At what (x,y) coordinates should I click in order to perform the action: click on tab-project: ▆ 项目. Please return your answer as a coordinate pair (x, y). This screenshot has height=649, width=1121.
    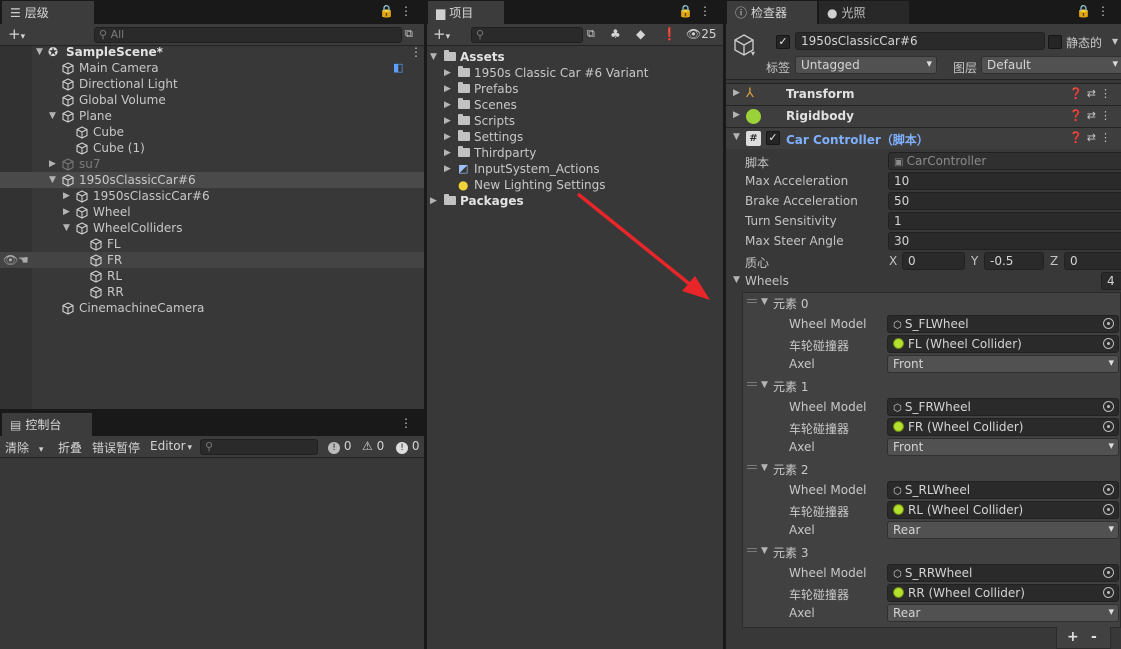
    Looking at the image, I should click on (466, 12).